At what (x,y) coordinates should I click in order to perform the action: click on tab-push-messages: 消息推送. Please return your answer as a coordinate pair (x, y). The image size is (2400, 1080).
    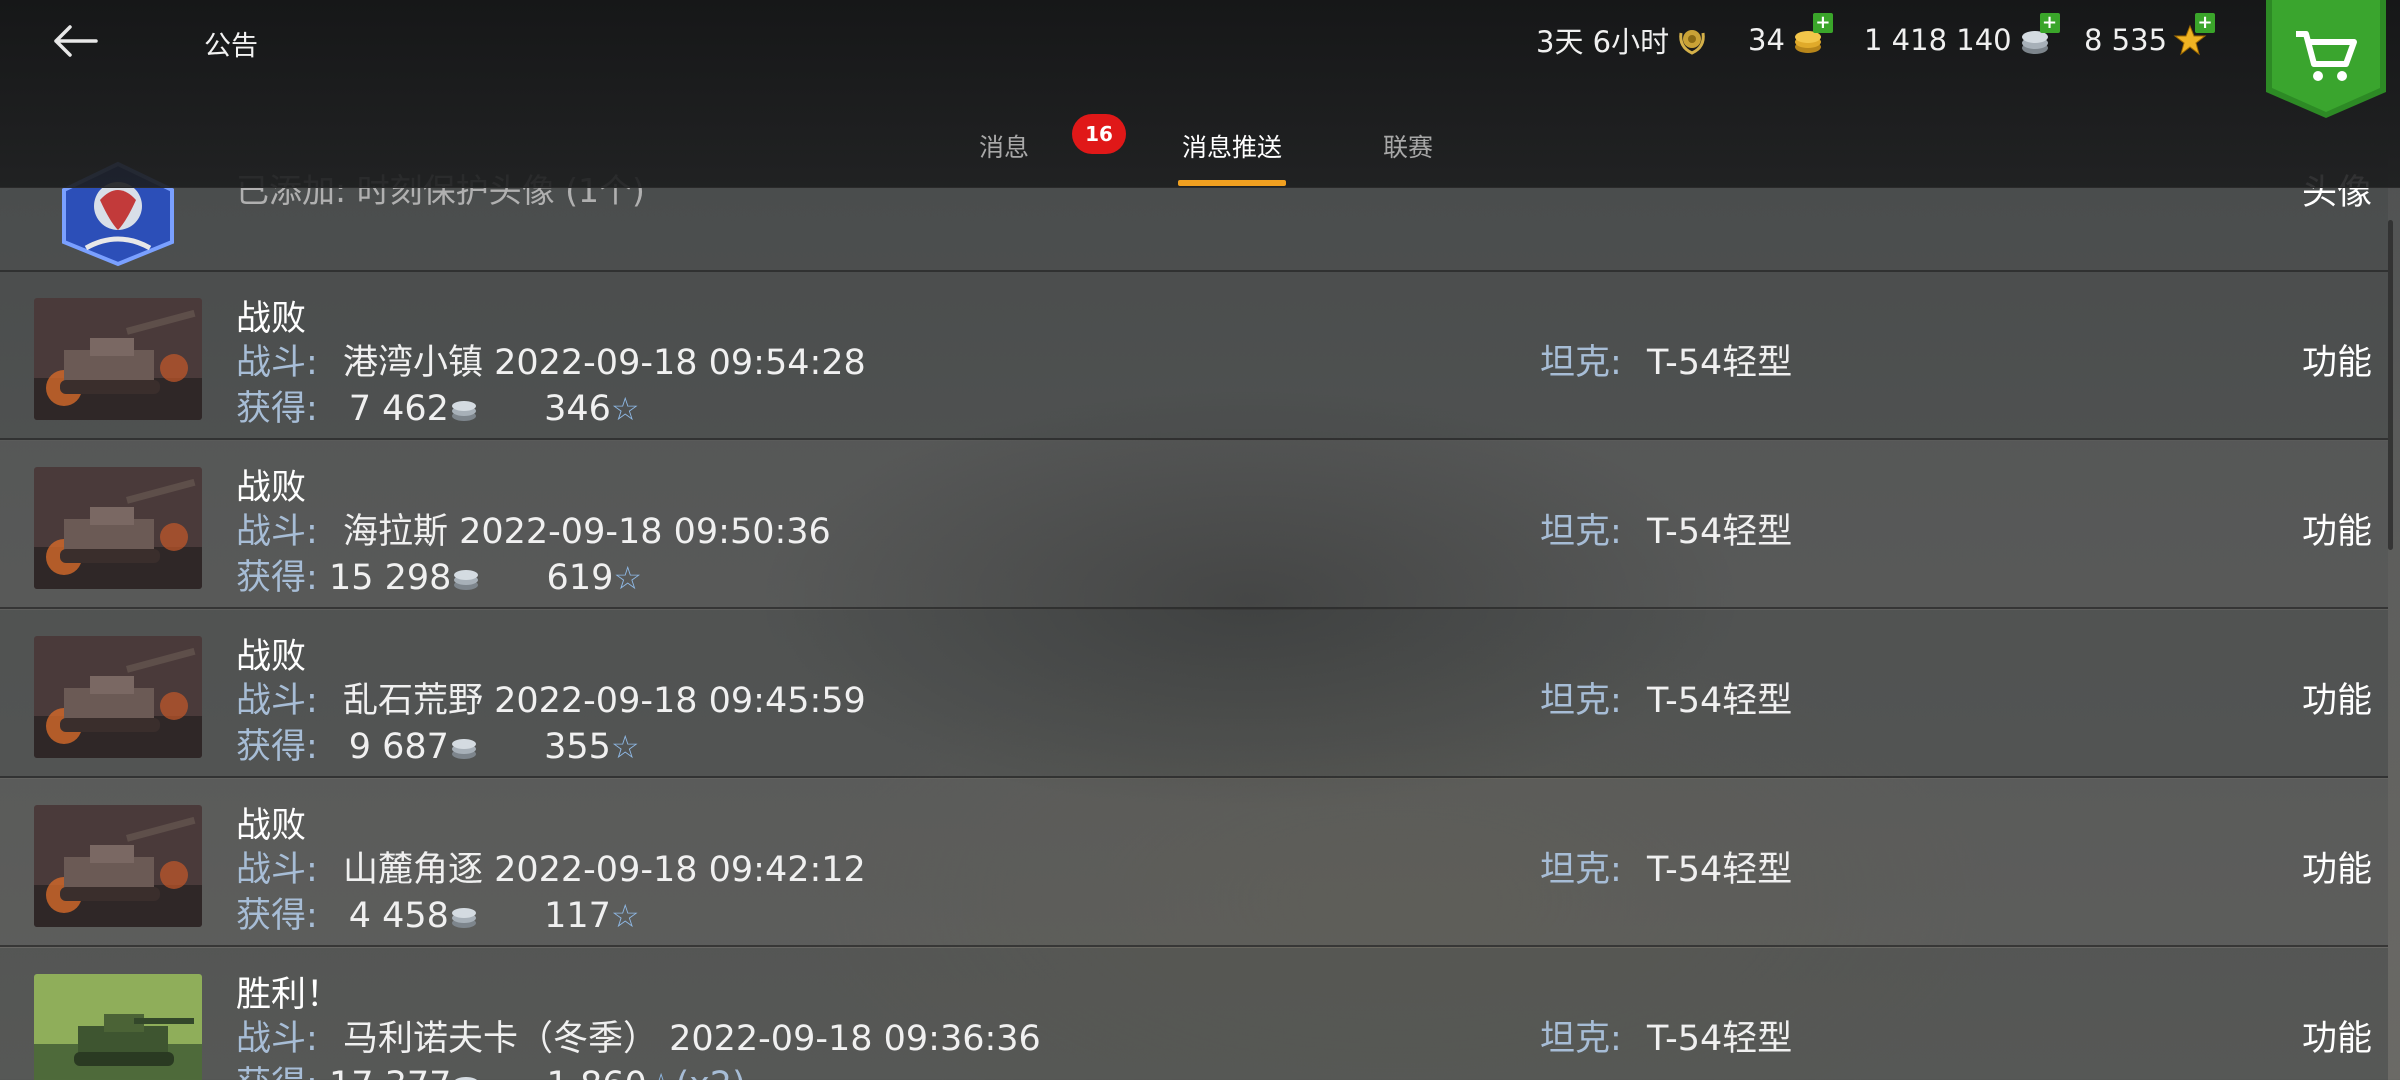
    Looking at the image, I should click on (1232, 146).